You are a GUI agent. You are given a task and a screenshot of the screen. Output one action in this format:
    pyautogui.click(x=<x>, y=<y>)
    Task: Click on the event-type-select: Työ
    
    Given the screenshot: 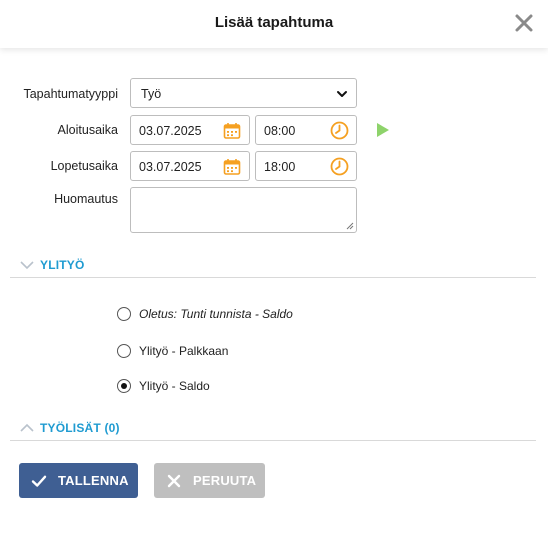 What is the action you would take?
    pyautogui.click(x=243, y=93)
    